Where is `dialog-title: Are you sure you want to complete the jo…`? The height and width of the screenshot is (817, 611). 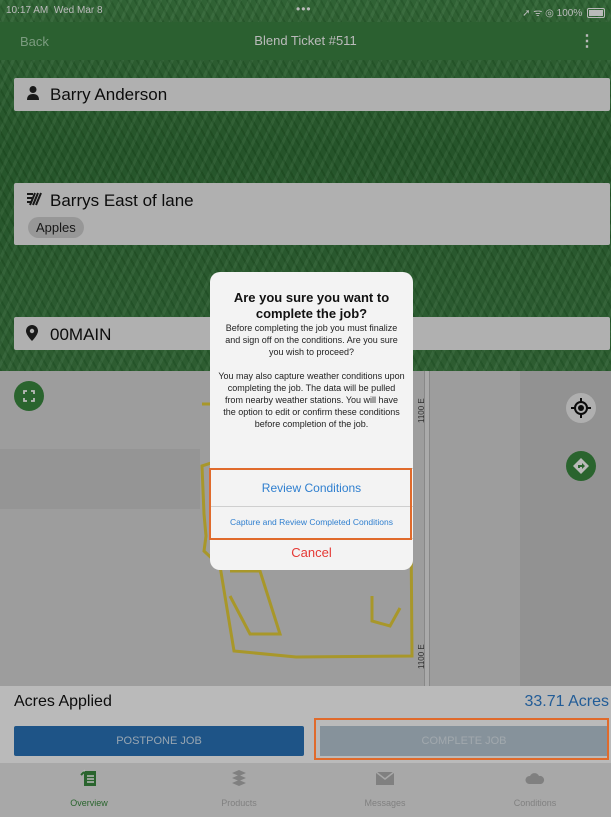
dialog-title: Are you sure you want to complete the jo… is located at coordinates (311, 305).